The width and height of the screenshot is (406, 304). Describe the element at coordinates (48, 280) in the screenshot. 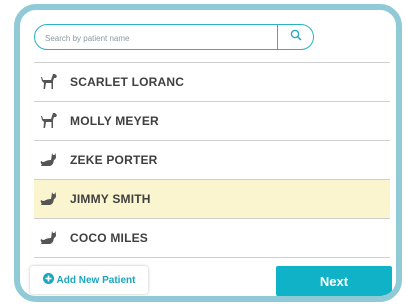

I see `plus-circle-icon` at that location.